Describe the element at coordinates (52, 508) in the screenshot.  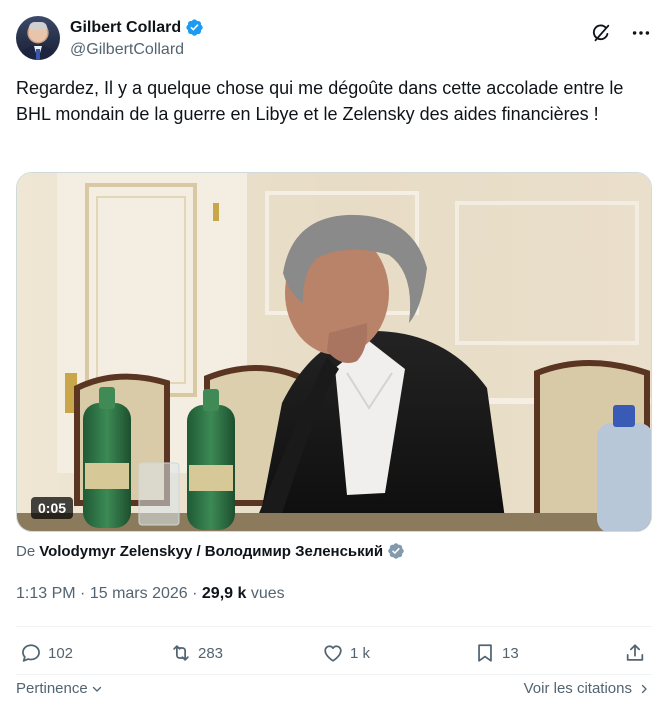
I see `video-duration: 0:05` at that location.